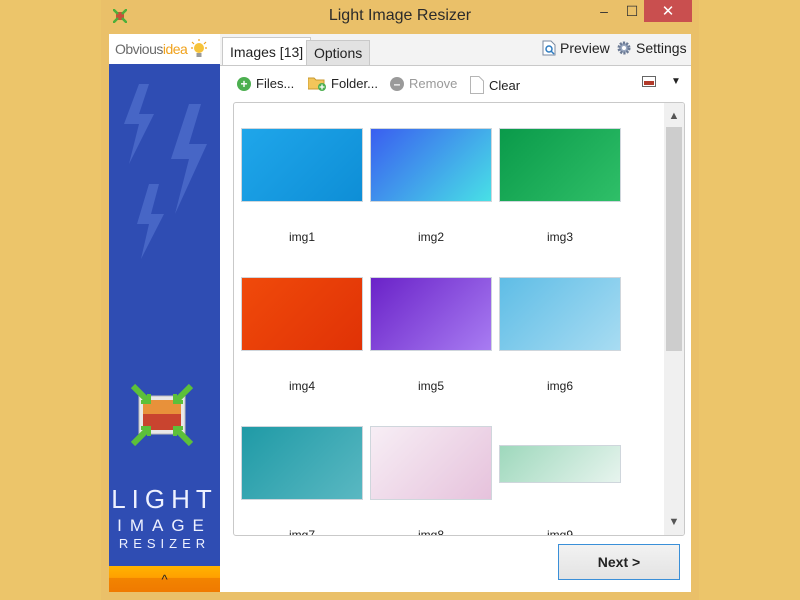 The image size is (800, 600). I want to click on toolbar: + Files... Folder... – Remove Clear ▼, so click(455, 85).